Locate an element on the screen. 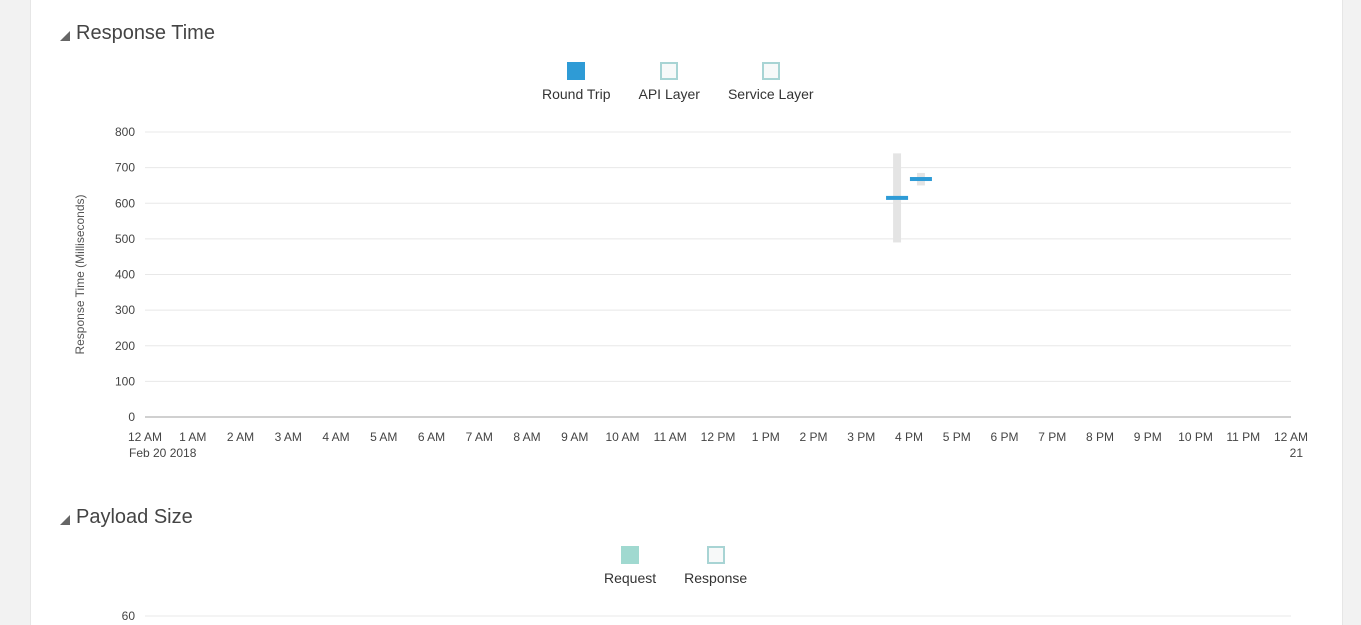 The image size is (1361, 625). x-tick-label: 3 PM is located at coordinates (861, 437).